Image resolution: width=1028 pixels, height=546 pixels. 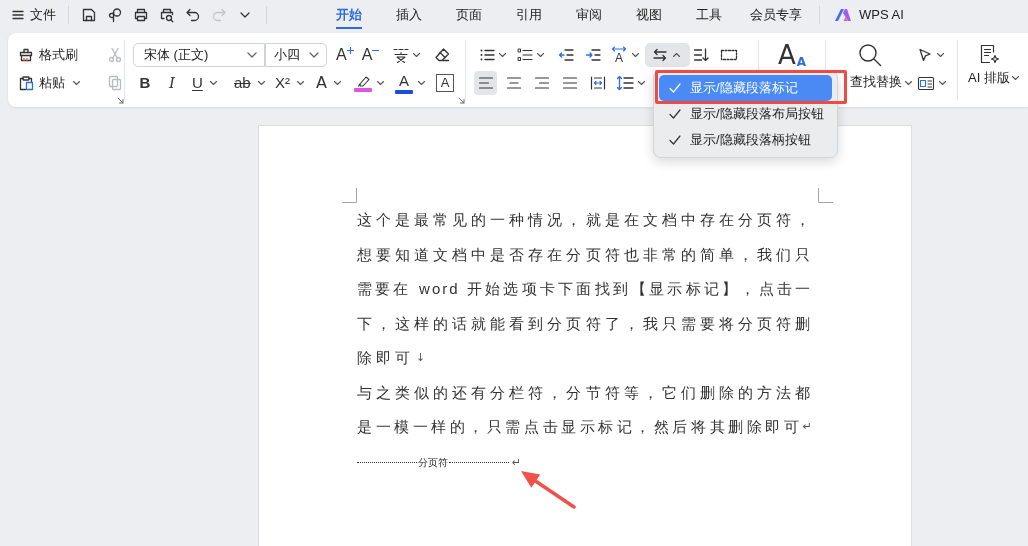 What do you see at coordinates (469, 15) in the screenshot?
I see `tab: 页面` at bounding box center [469, 15].